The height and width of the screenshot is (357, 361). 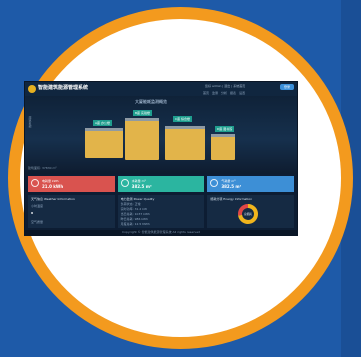 I want to click on building-label: A座 办公楼, so click(x=103, y=123).